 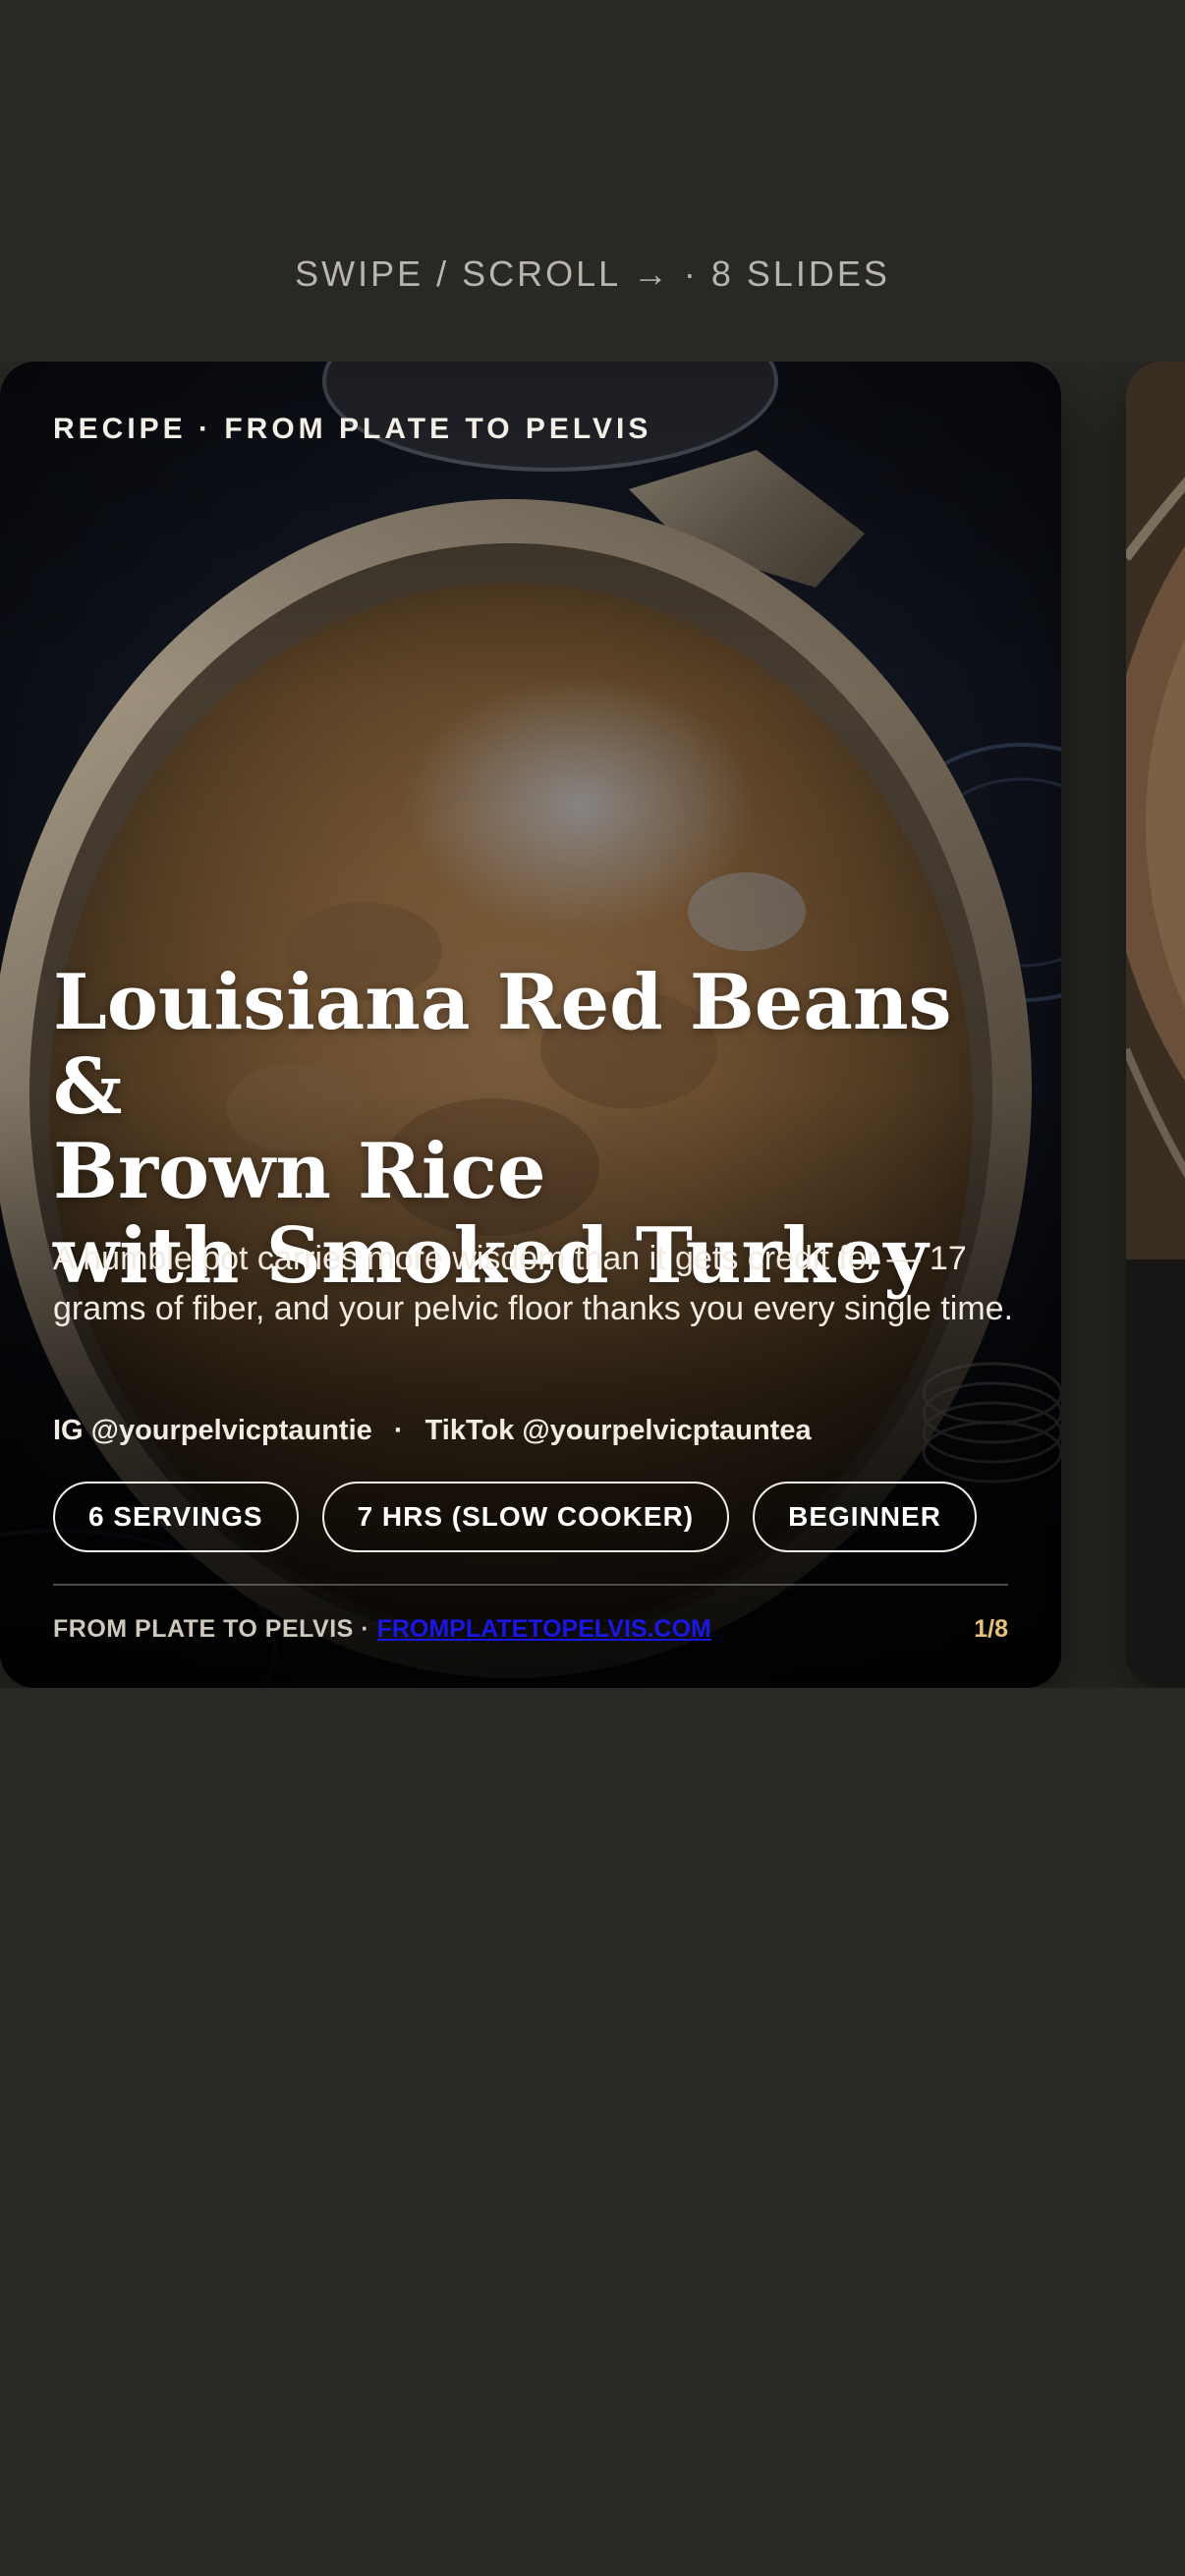 What do you see at coordinates (1155, 811) in the screenshot?
I see `slide-2-photo` at bounding box center [1155, 811].